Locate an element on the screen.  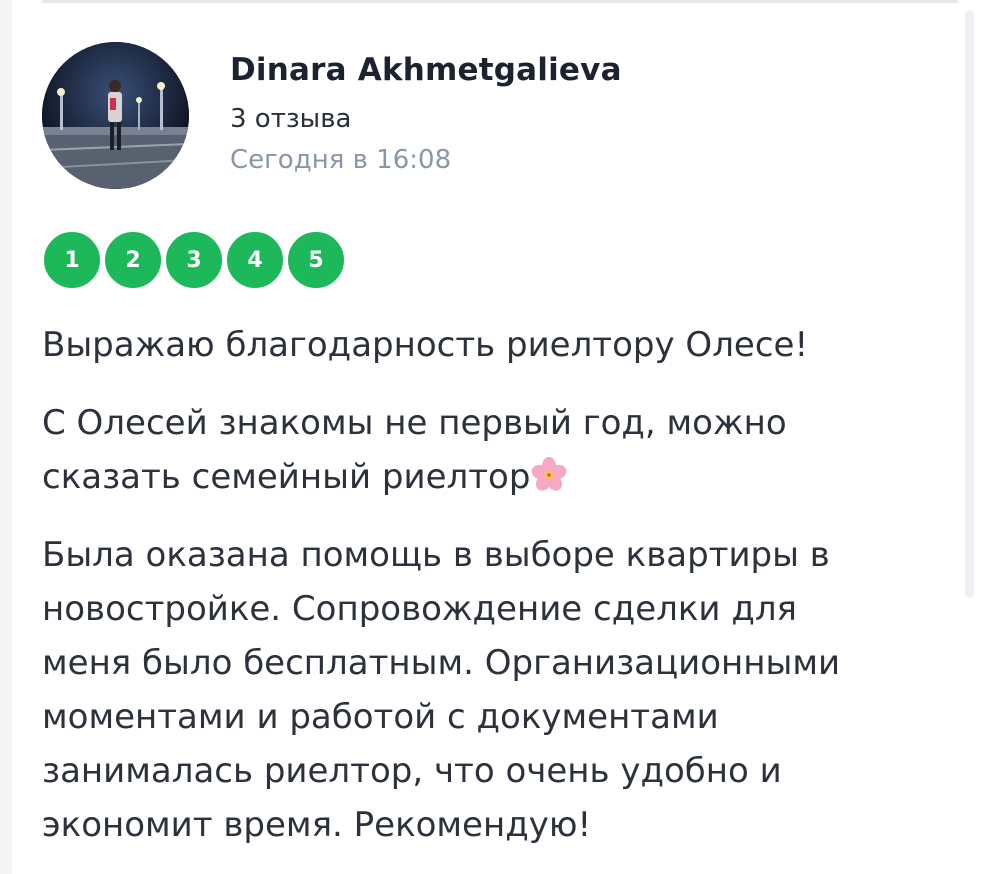
avatar-photo is located at coordinates (115, 115).